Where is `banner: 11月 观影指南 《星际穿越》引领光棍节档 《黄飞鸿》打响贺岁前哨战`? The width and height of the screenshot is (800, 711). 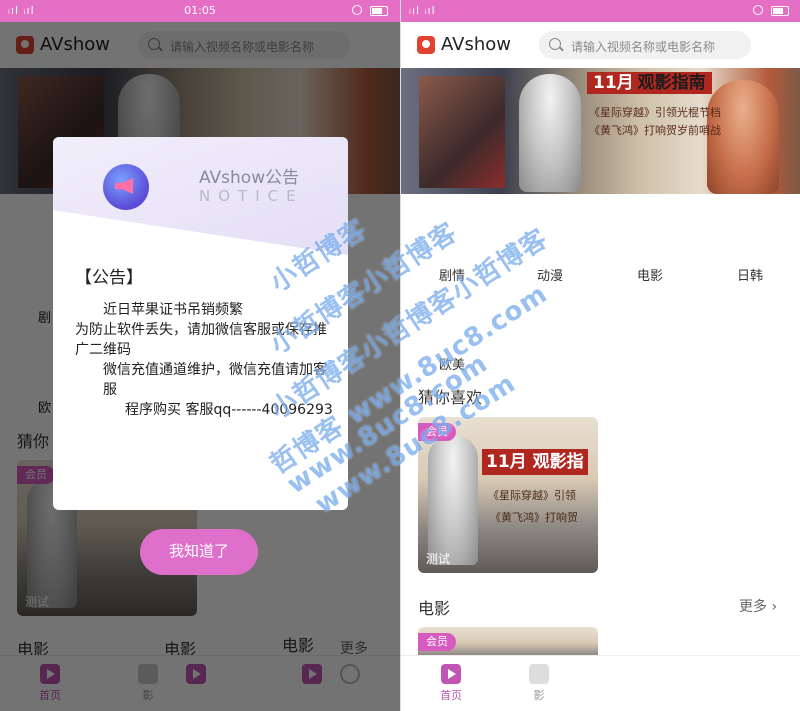
banner: 11月 观影指南 《星际穿越》引领光棍节档 《黄飞鸿》打响贺岁前哨战 is located at coordinates (600, 131).